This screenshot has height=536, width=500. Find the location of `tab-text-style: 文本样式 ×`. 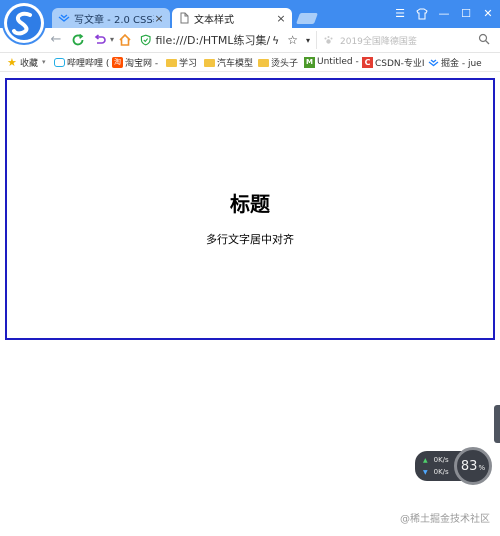

tab-text-style: 文本样式 × is located at coordinates (232, 18).